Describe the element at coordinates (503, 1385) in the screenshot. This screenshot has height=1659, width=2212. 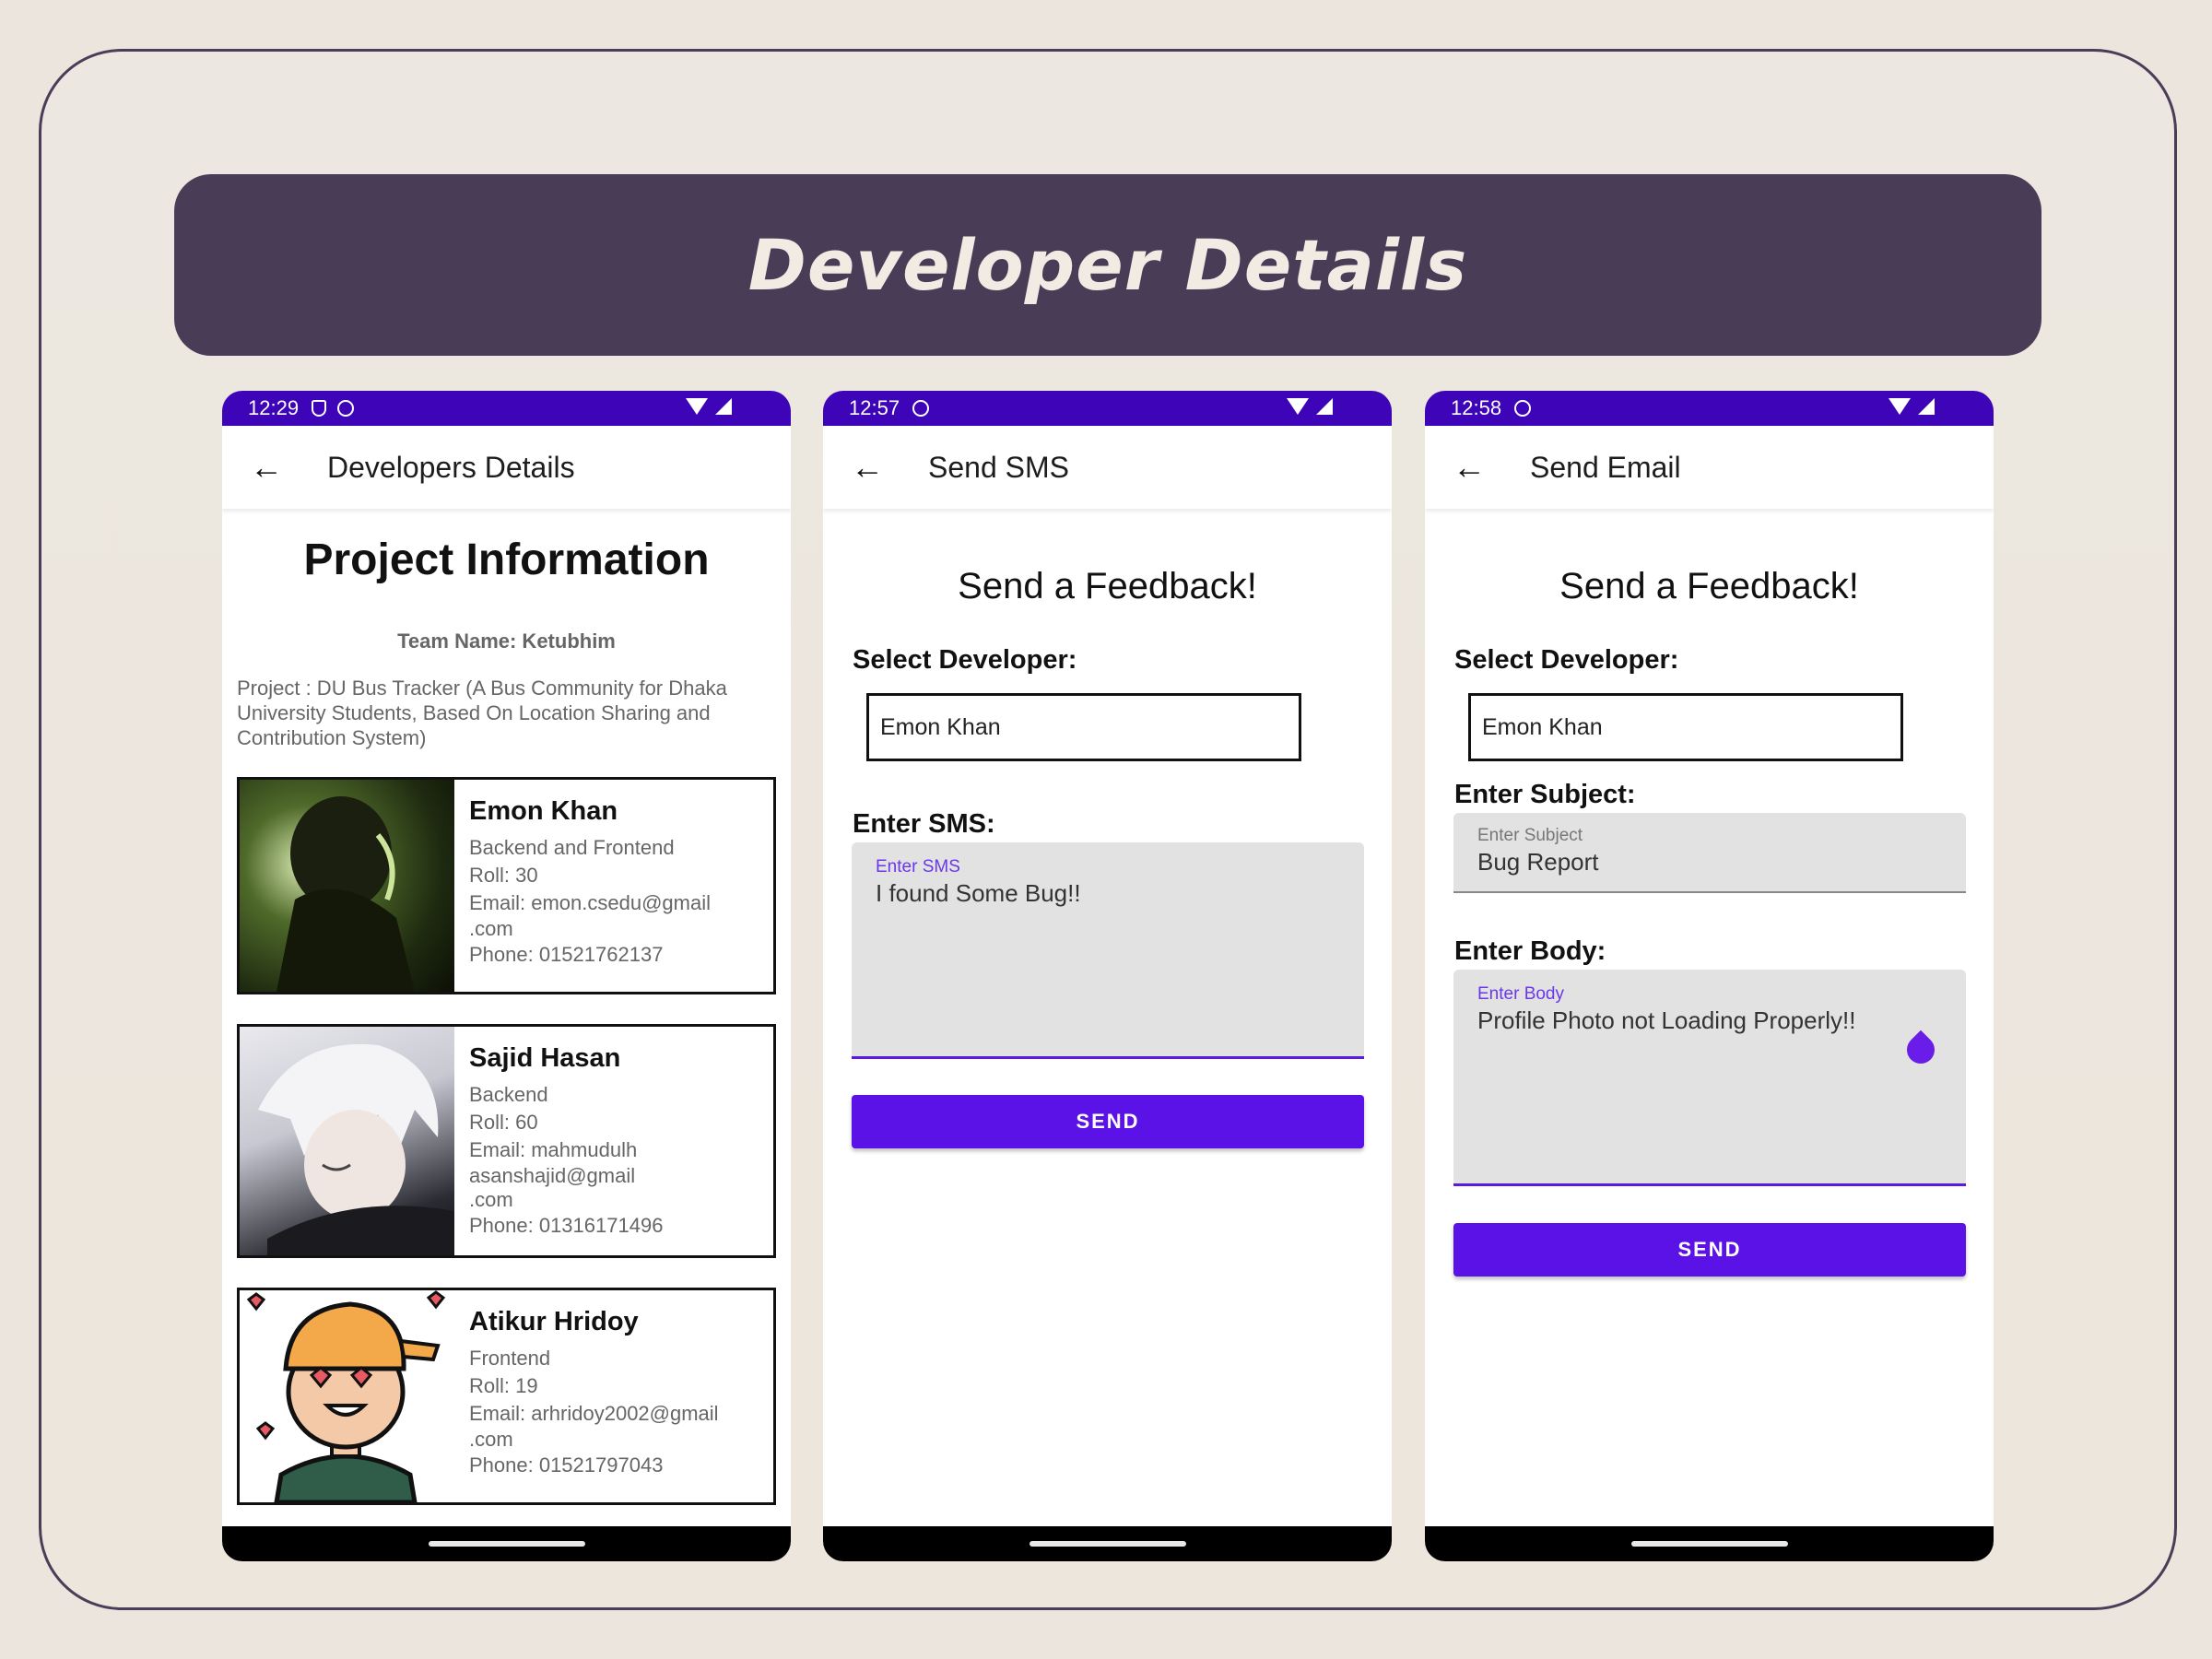
I see `developer-roll: Roll: 19` at that location.